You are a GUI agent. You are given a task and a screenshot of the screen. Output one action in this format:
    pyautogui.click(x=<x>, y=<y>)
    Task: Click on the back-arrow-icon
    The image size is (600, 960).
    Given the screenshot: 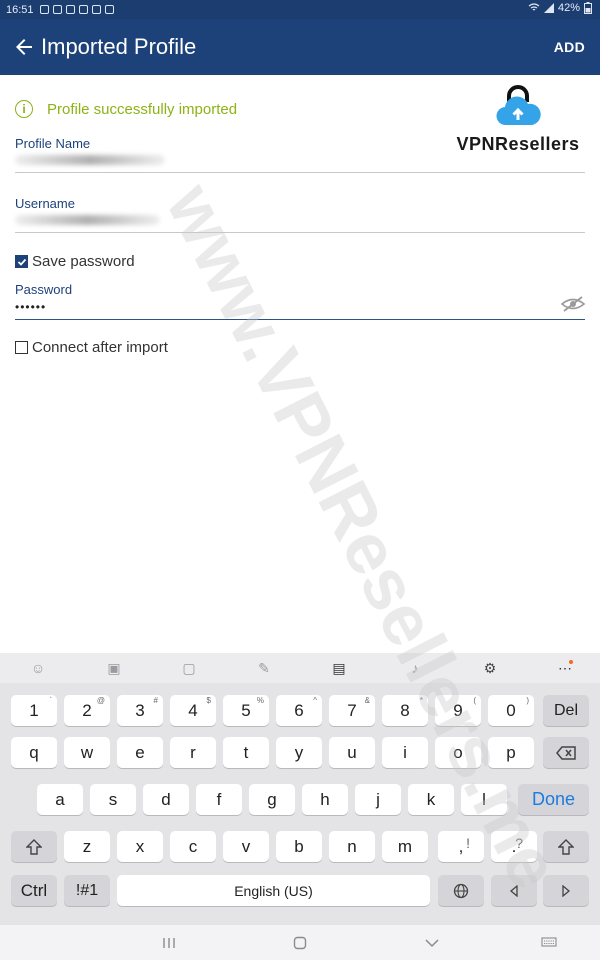 What is the action you would take?
    pyautogui.click(x=24, y=47)
    